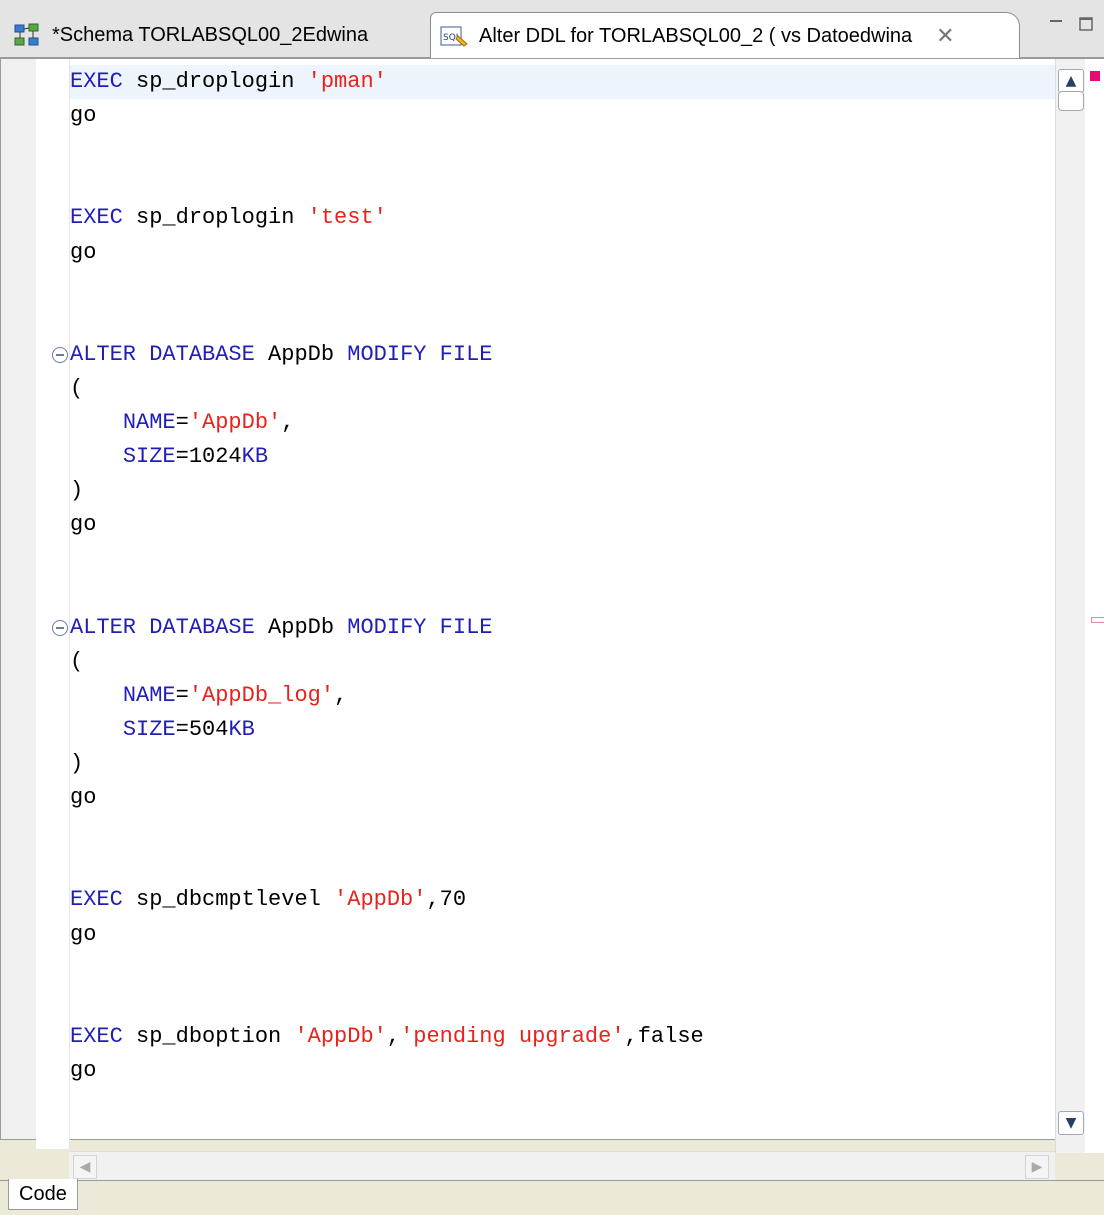 Image resolution: width=1104 pixels, height=1215 pixels. Describe the element at coordinates (1071, 24) in the screenshot. I see `window-controls` at that location.